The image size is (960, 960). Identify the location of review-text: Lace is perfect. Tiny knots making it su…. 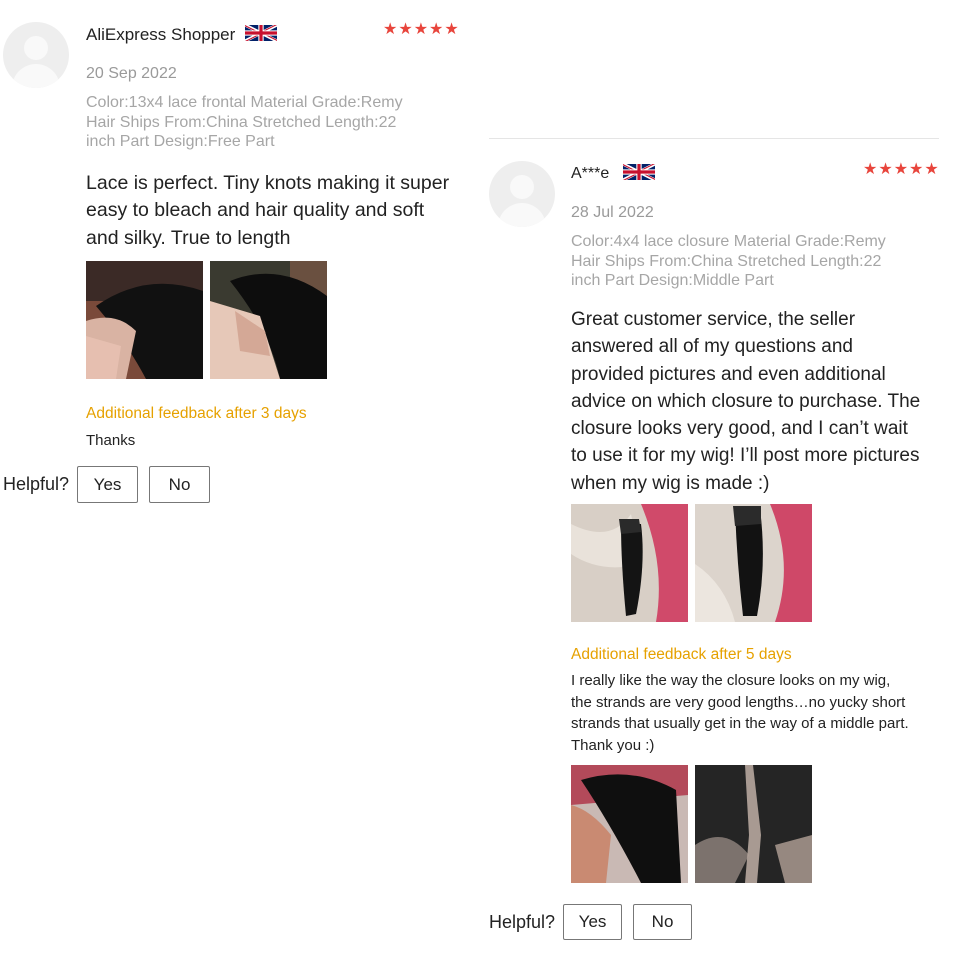
(268, 210).